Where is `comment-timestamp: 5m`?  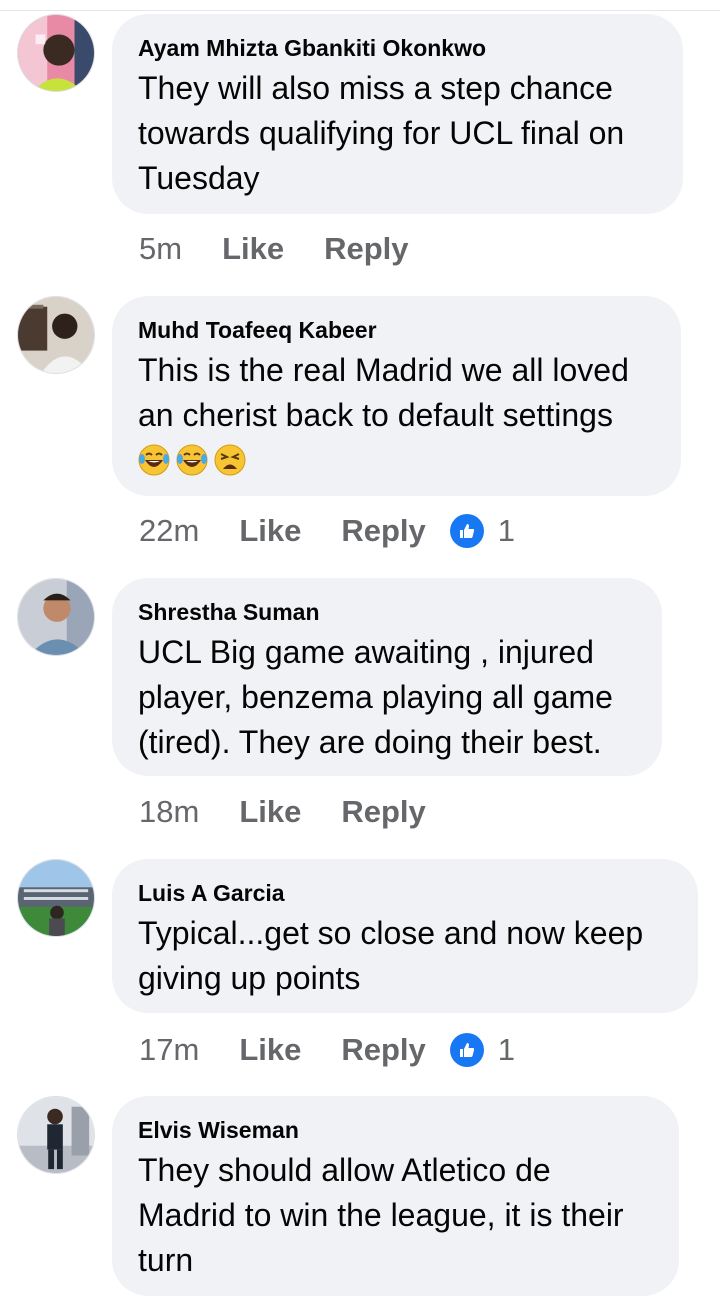 comment-timestamp: 5m is located at coordinates (160, 249).